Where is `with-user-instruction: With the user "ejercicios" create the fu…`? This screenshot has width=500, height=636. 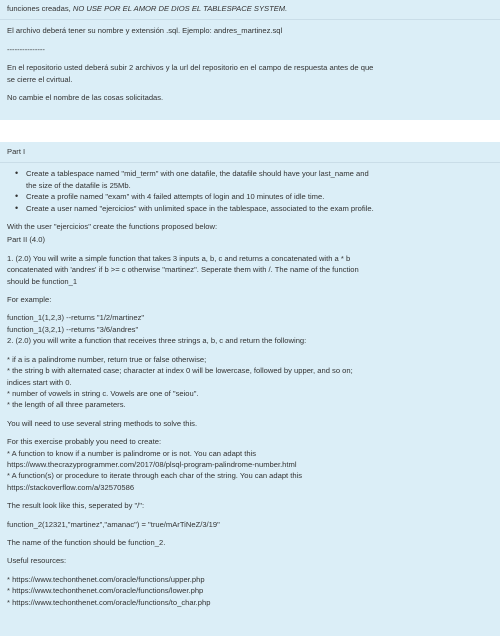 with-user-instruction: With the user "ejercicios" create the fu… is located at coordinates (112, 227).